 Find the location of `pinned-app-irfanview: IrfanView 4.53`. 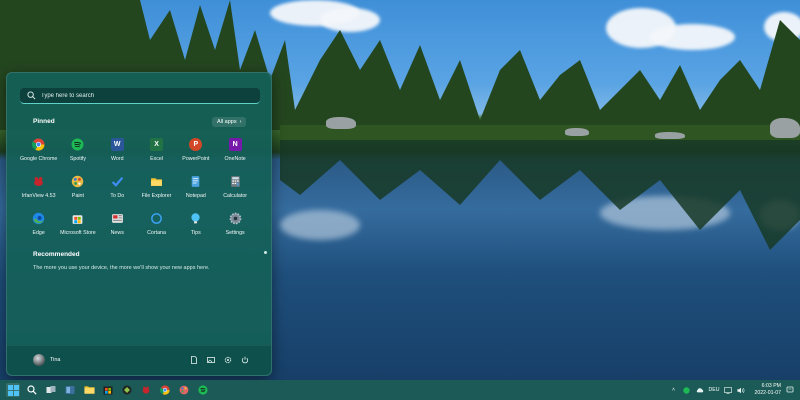

pinned-app-irfanview: IrfanView 4.53 is located at coordinates (38, 191).